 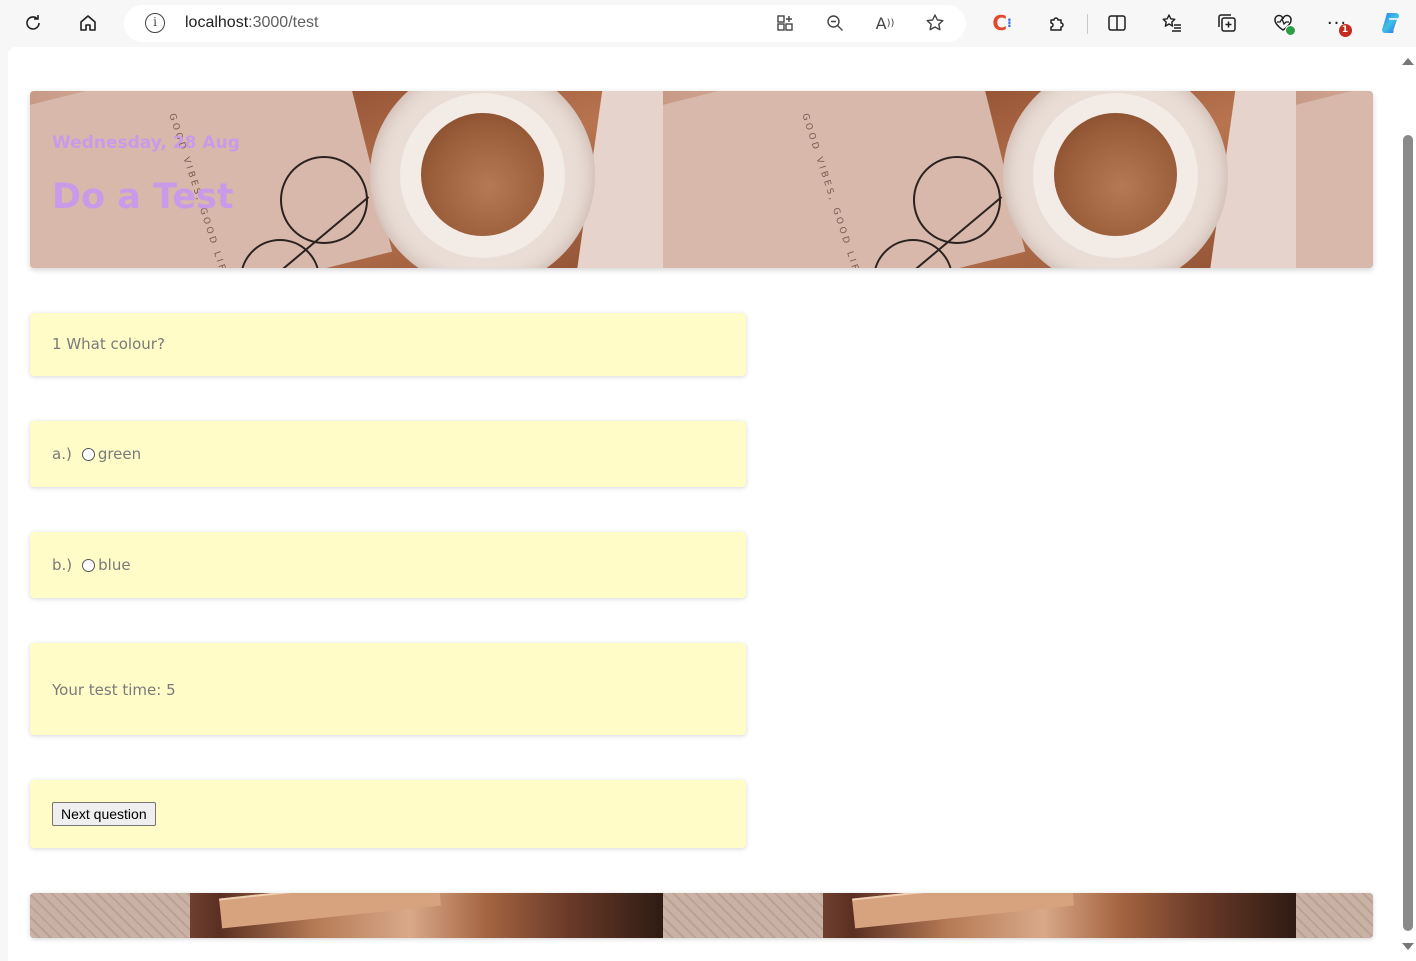 What do you see at coordinates (1290, 30) in the screenshot?
I see `status-ok-dot` at bounding box center [1290, 30].